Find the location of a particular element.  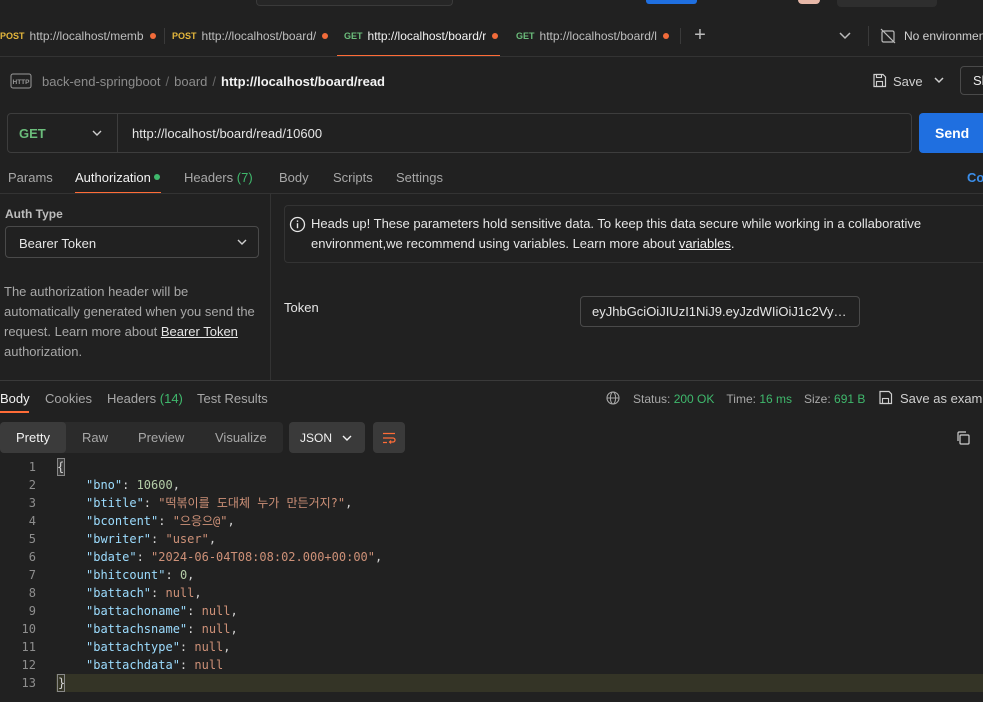

status-value: 200 OK is located at coordinates (694, 399).